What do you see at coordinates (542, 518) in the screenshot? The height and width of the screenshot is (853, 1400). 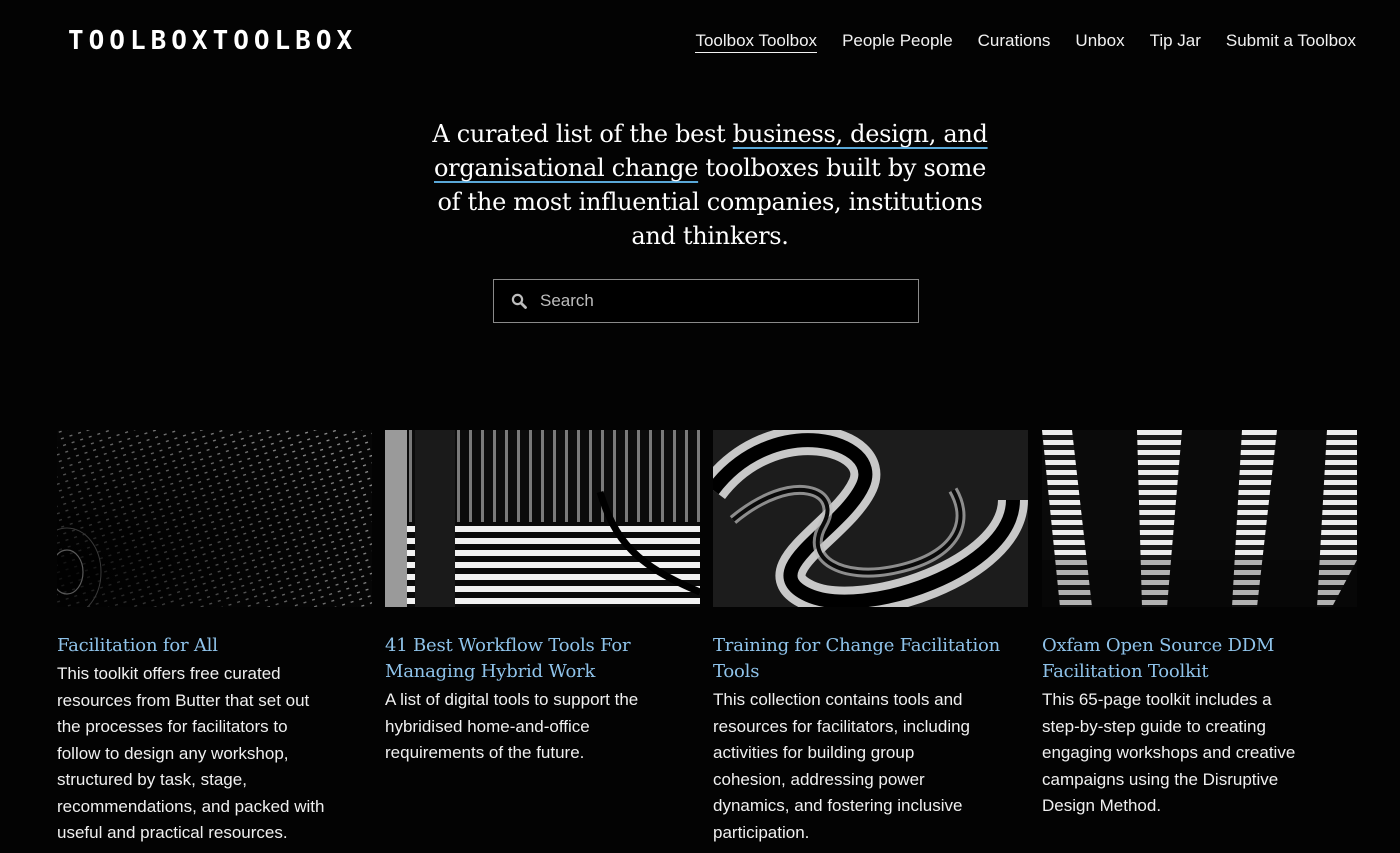 I see `striped-corridor-image` at bounding box center [542, 518].